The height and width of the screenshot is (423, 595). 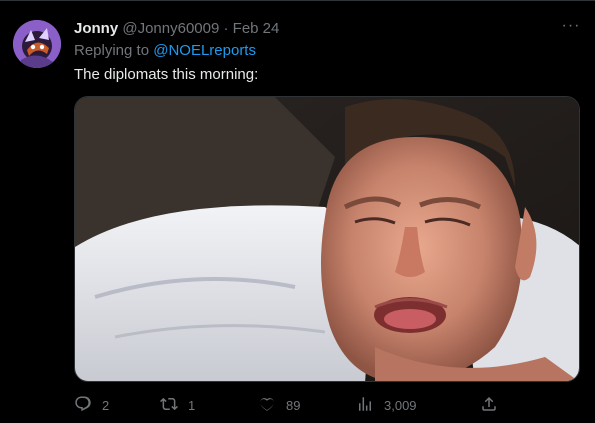 I want to click on replying-prefix: Replying to, so click(x=114, y=50).